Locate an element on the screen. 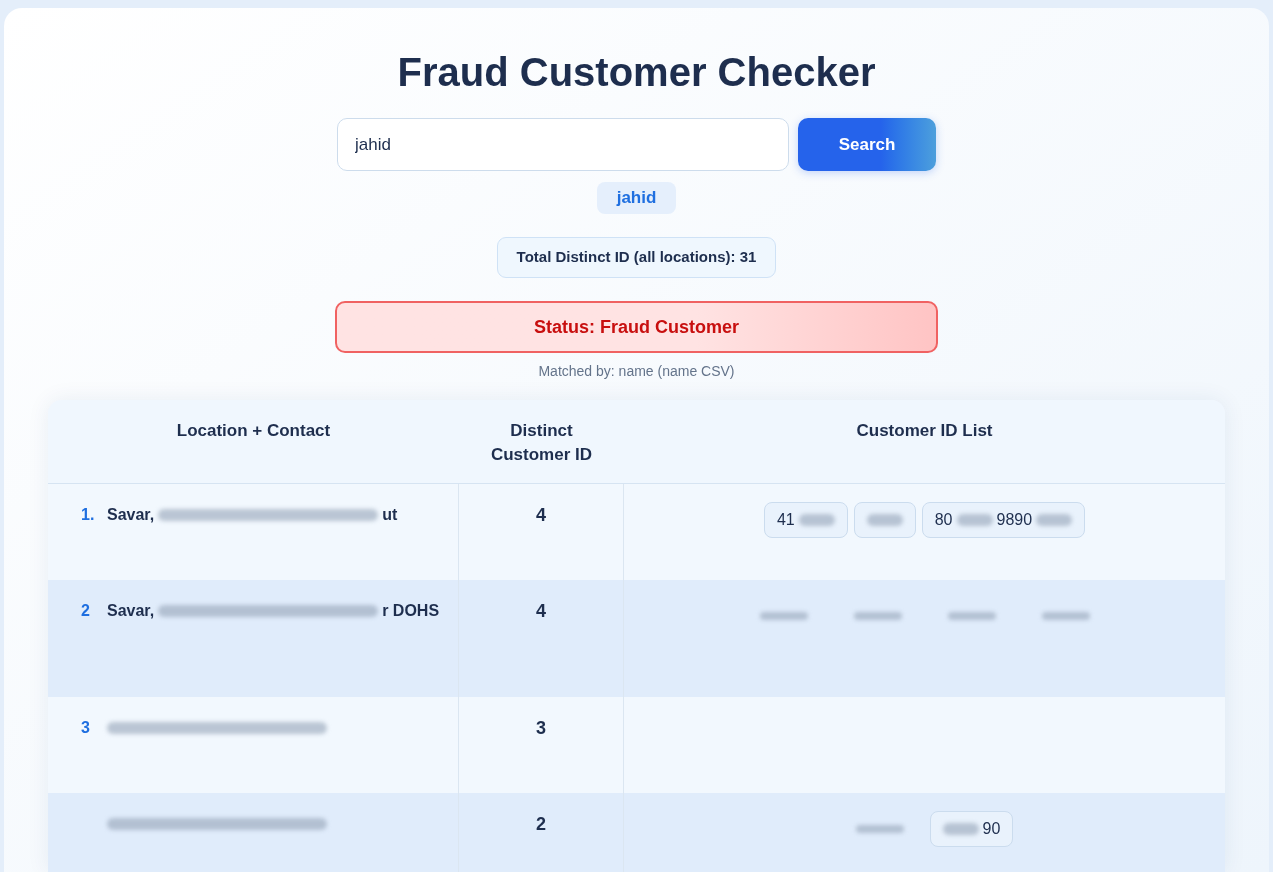  id-text: 9890 is located at coordinates (1014, 520).